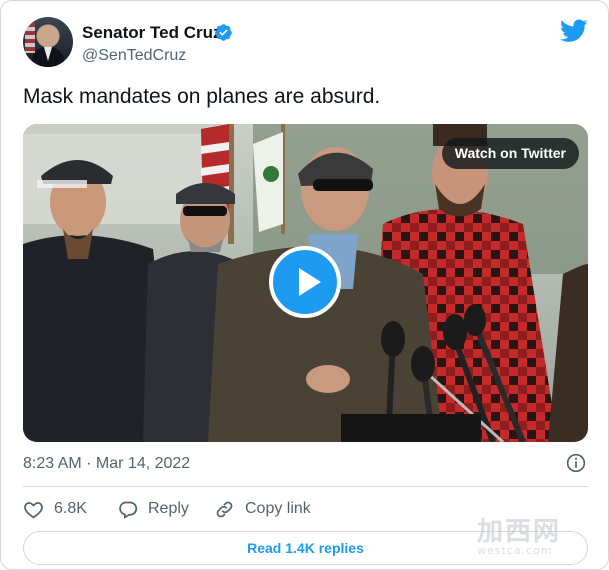 Image resolution: width=609 pixels, height=570 pixels. I want to click on info-icon, so click(576, 463).